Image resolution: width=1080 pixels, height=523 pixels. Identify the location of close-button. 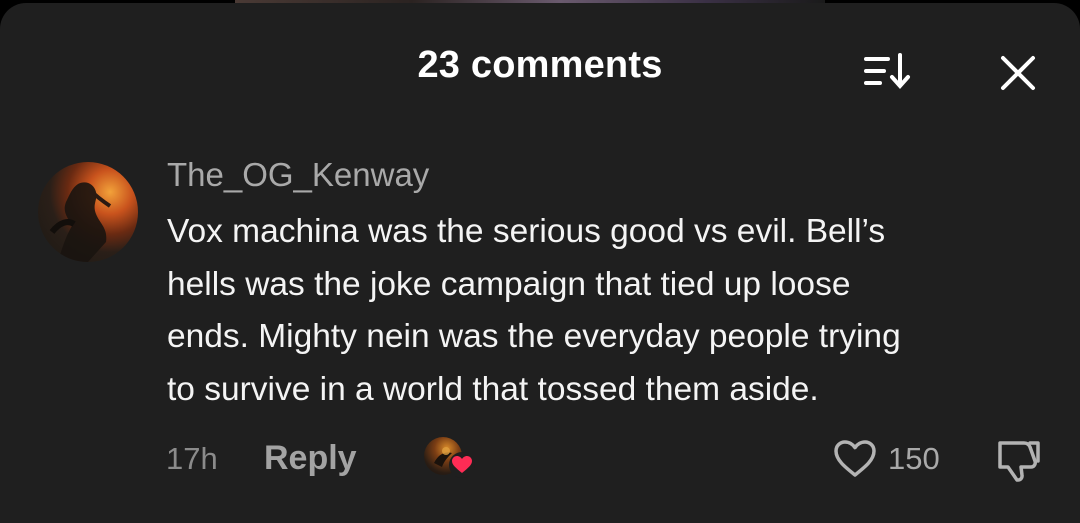
(1018, 73).